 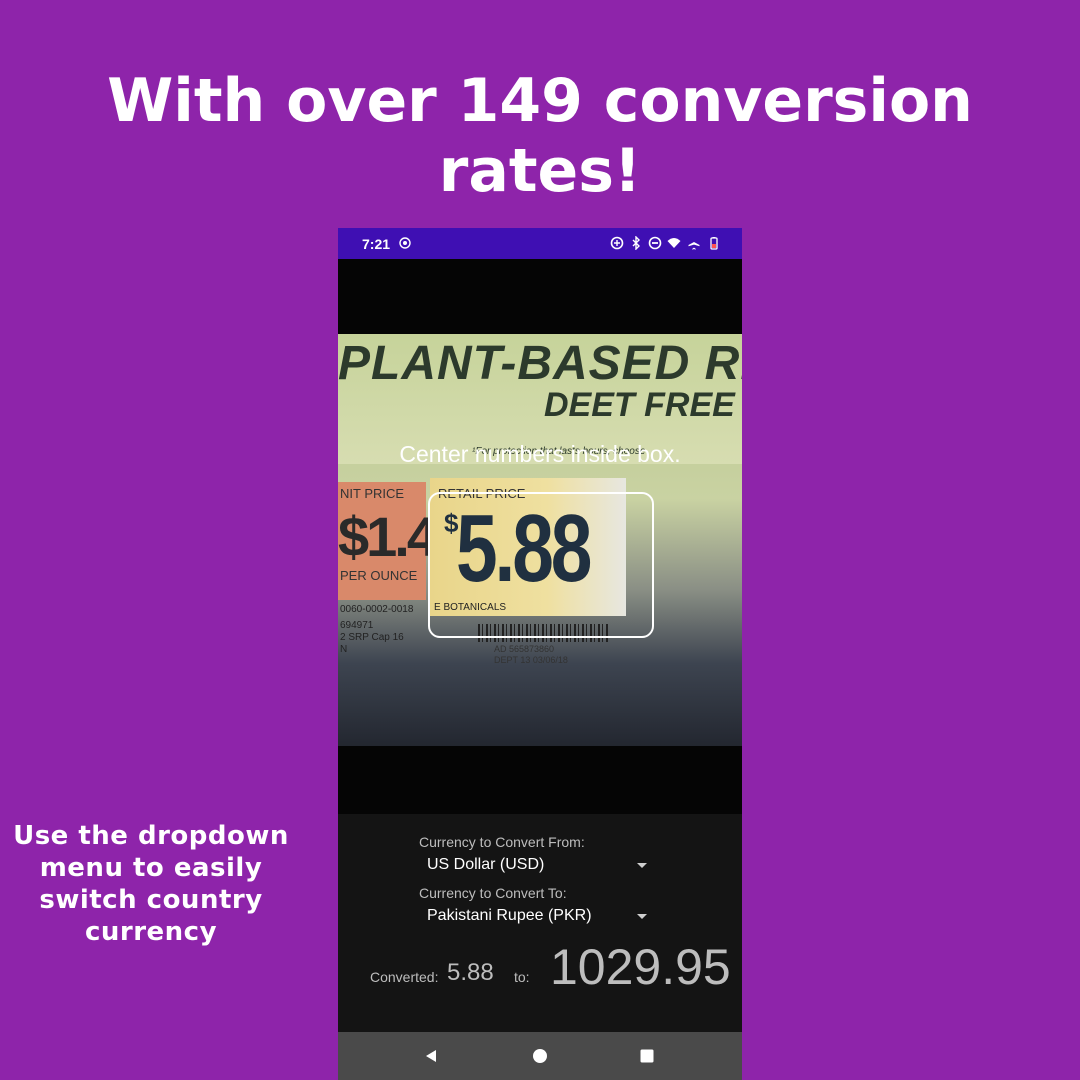 What do you see at coordinates (377, 609) in the screenshot?
I see `unit-tag-code: 0060-0002-0018` at bounding box center [377, 609].